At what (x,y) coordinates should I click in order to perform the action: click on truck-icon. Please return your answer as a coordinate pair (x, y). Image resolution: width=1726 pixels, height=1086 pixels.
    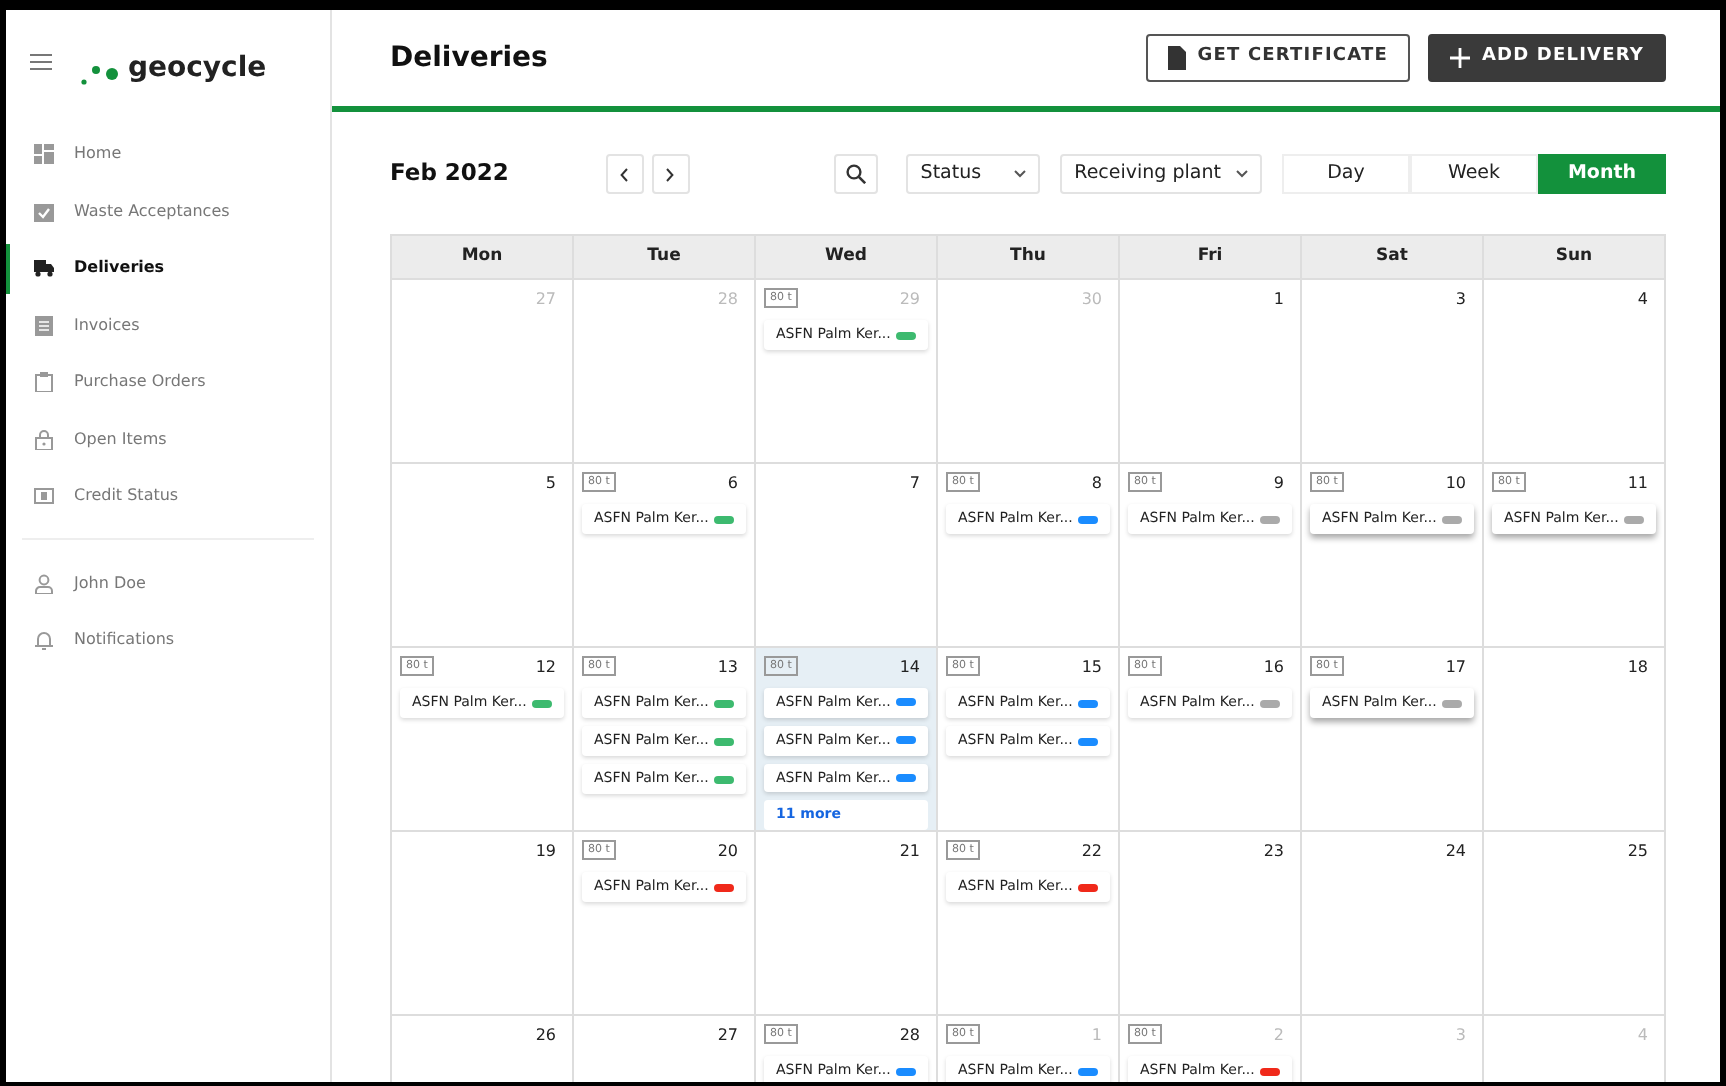
    Looking at the image, I should click on (44, 268).